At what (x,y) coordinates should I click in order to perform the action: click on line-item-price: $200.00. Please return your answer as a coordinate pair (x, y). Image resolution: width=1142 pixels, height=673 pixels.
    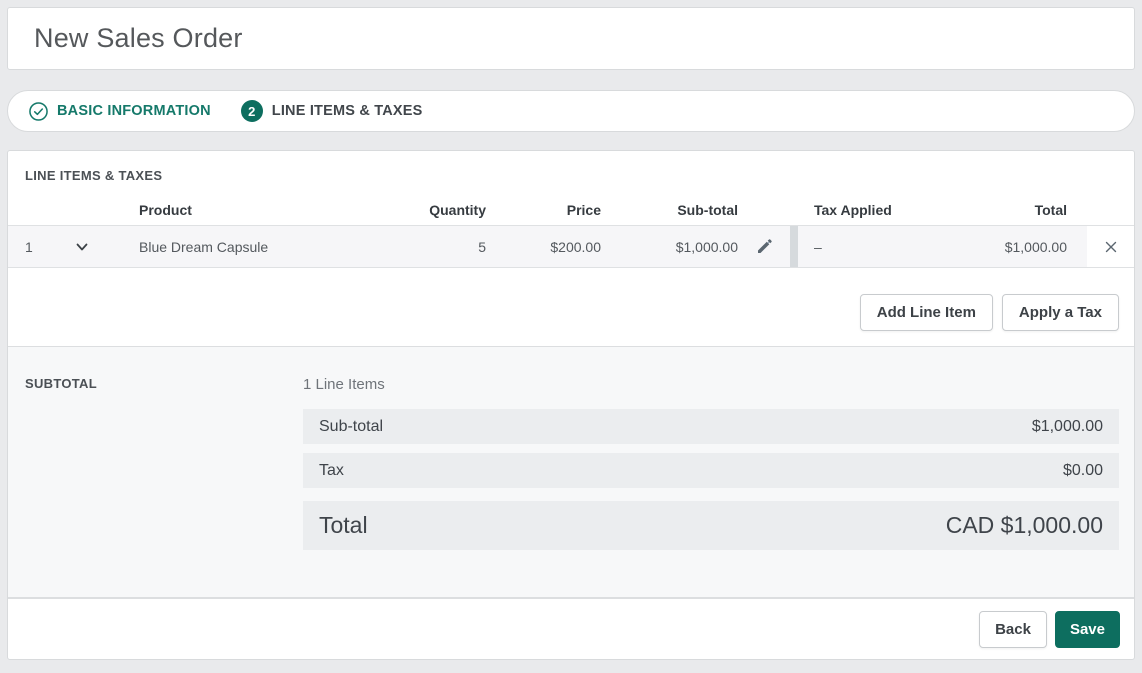
    Looking at the image, I should click on (575, 246).